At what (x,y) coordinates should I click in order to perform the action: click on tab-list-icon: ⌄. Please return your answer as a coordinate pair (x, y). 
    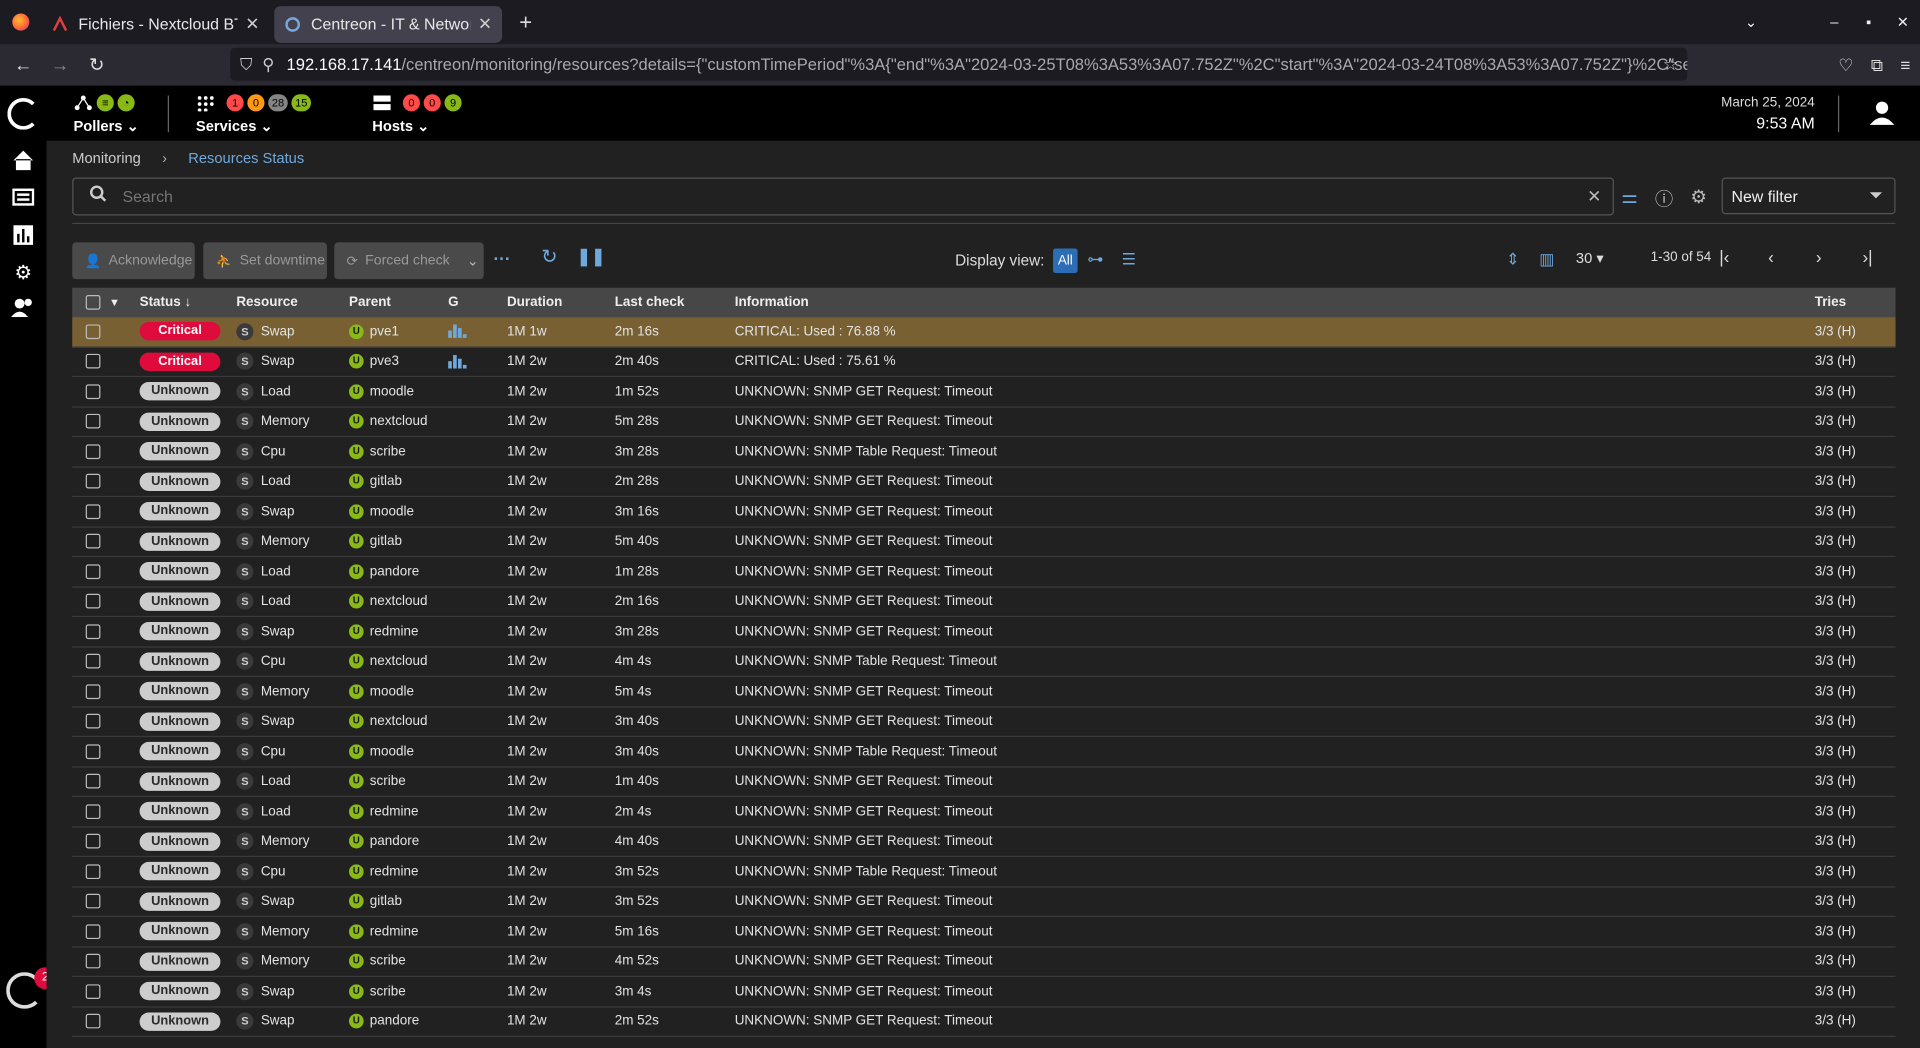
    Looking at the image, I should click on (1751, 21).